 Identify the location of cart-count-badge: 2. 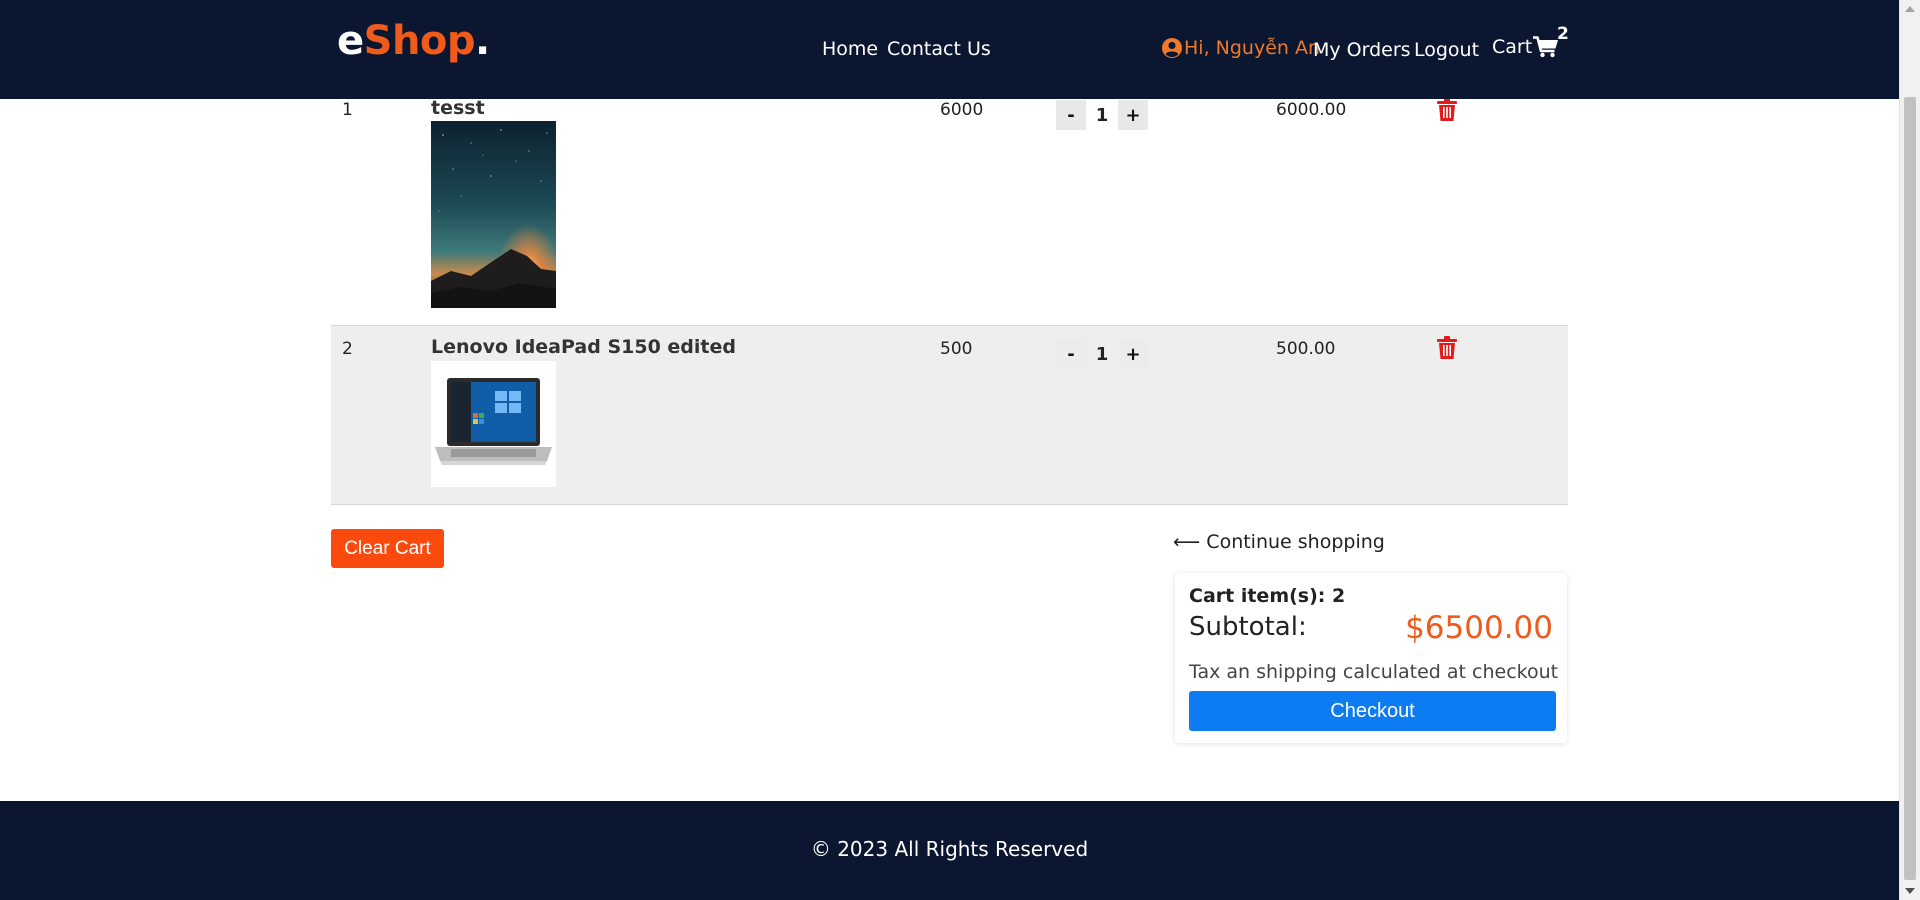
(1563, 34).